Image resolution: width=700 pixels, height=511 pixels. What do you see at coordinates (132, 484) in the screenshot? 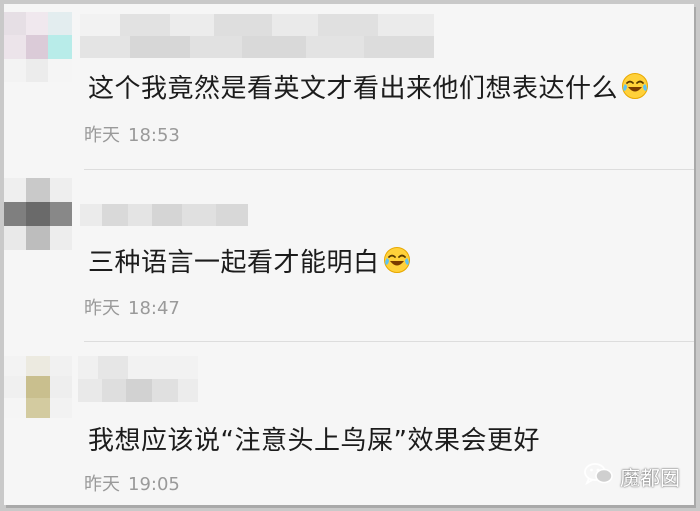
I see `comment-timestamp: 昨天 19:05` at bounding box center [132, 484].